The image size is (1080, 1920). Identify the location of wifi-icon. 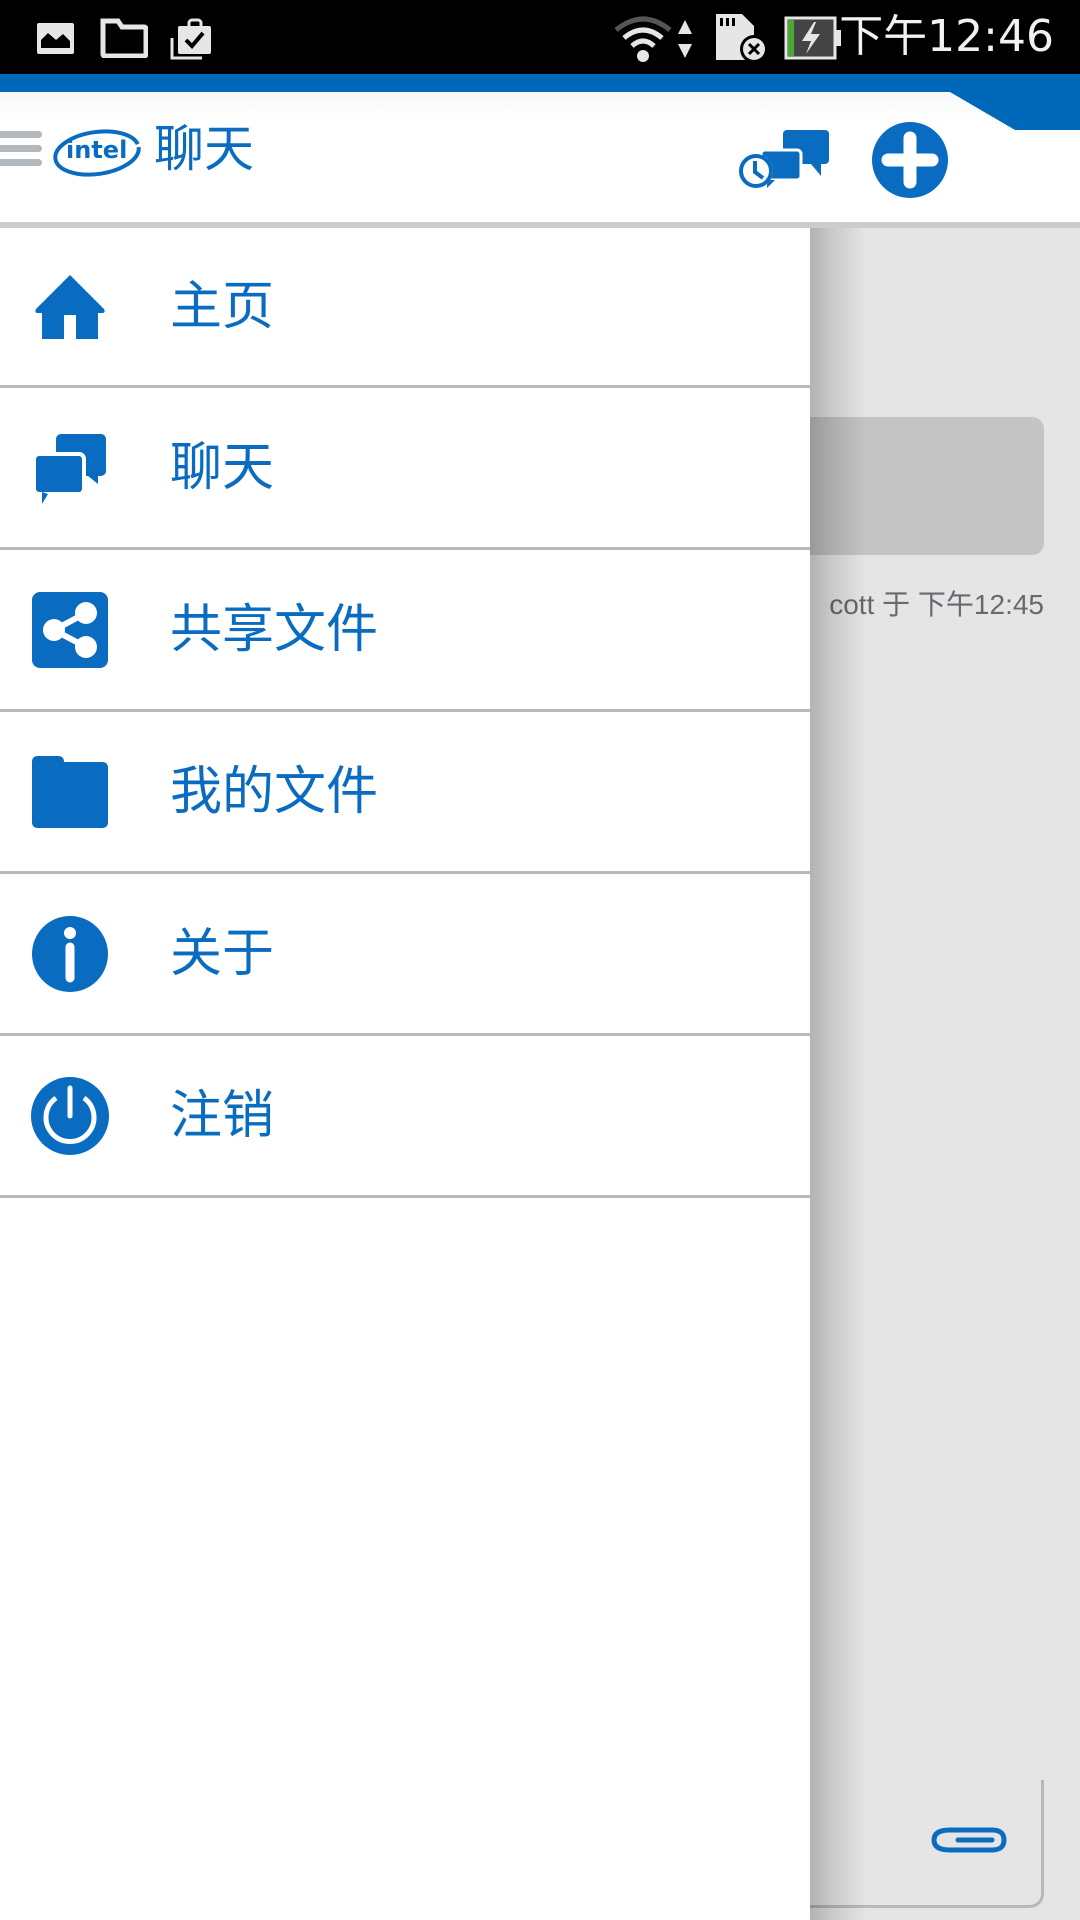
(643, 39).